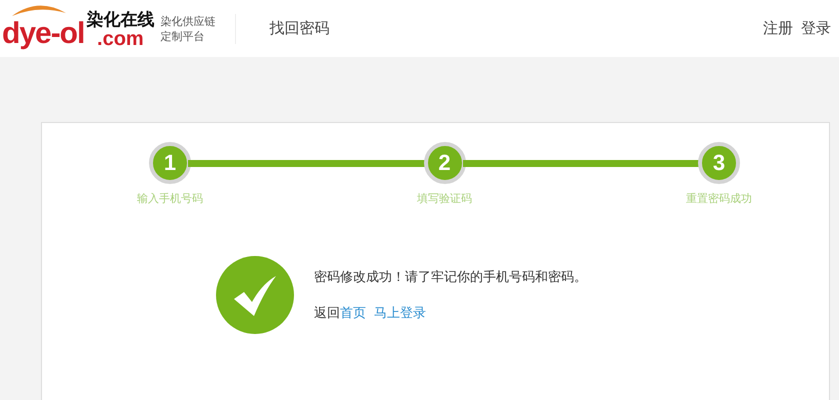 The image size is (839, 400). What do you see at coordinates (719, 198) in the screenshot?
I see `step-label: 重置密码成功` at bounding box center [719, 198].